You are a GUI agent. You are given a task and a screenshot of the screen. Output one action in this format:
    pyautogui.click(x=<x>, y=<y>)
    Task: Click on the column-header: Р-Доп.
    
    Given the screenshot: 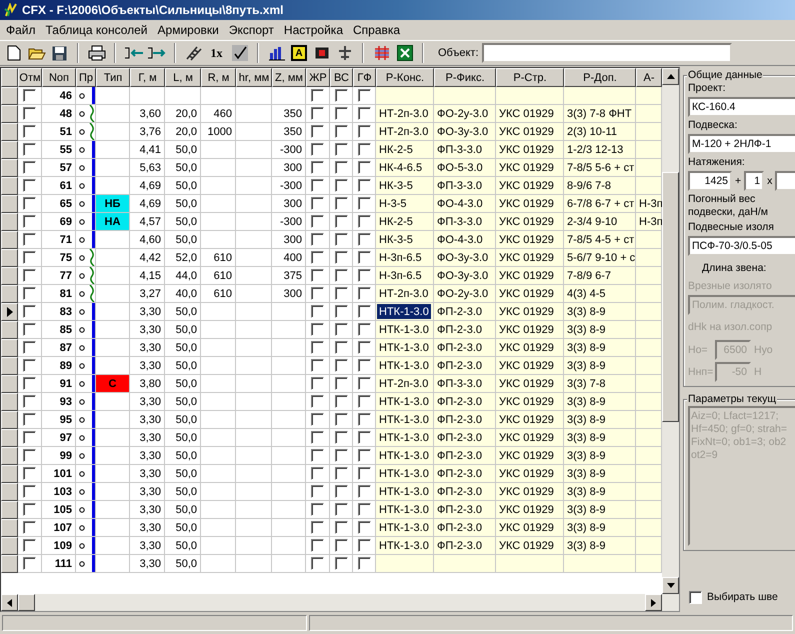 What is the action you would take?
    pyautogui.click(x=600, y=77)
    